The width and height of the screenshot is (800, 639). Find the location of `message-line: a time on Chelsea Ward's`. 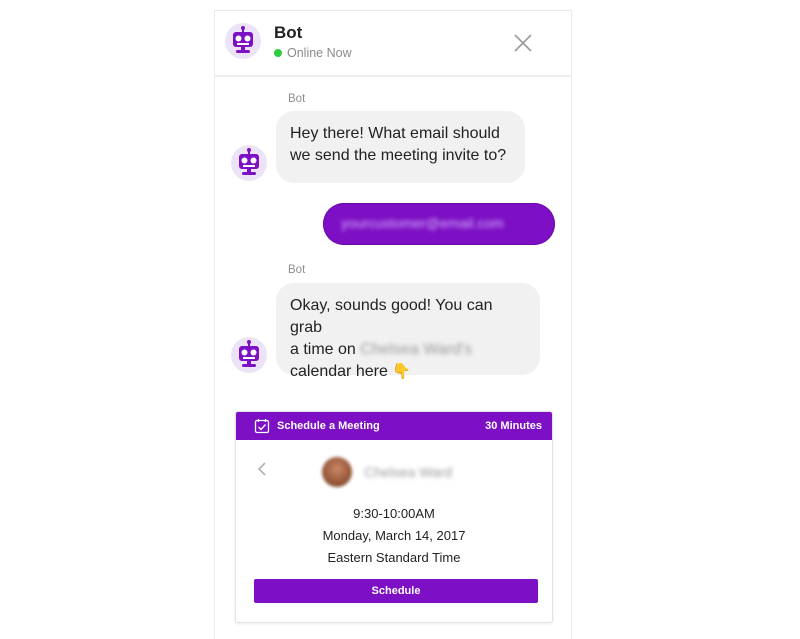

message-line: a time on Chelsea Ward's is located at coordinates (408, 350).